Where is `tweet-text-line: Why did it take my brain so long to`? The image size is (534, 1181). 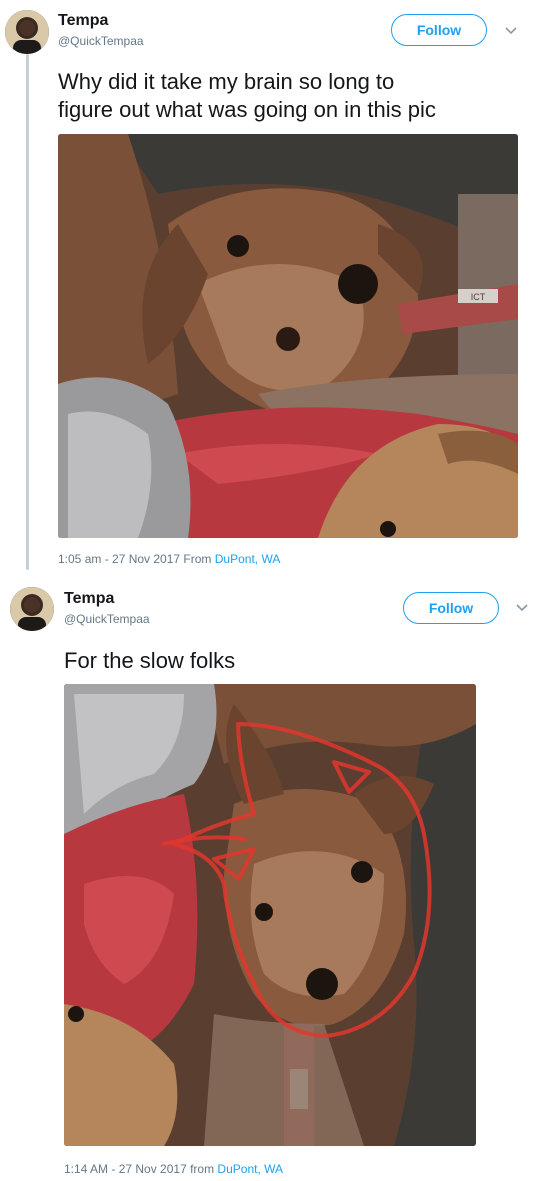
tweet-text-line: Why did it take my brain so long to is located at coordinates (226, 81).